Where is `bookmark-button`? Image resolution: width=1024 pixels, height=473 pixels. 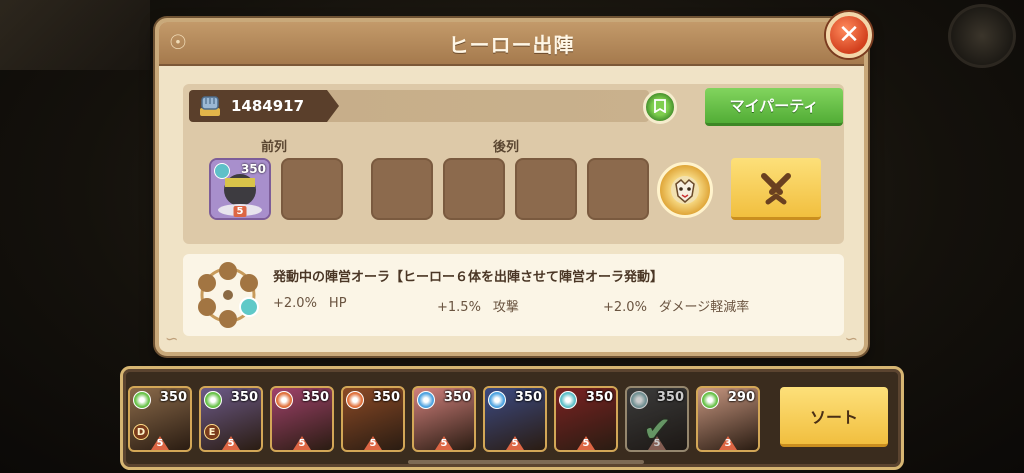 bookmark-button is located at coordinates (660, 107).